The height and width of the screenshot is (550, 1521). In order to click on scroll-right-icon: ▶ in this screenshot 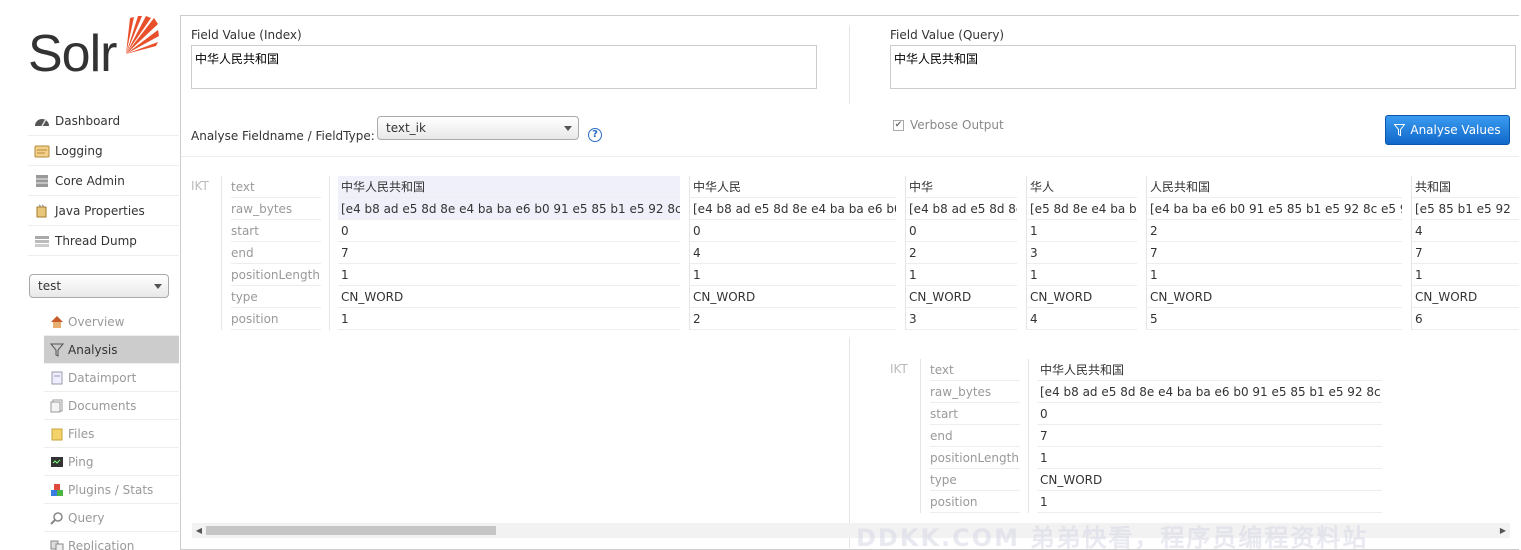, I will do `click(1503, 530)`.